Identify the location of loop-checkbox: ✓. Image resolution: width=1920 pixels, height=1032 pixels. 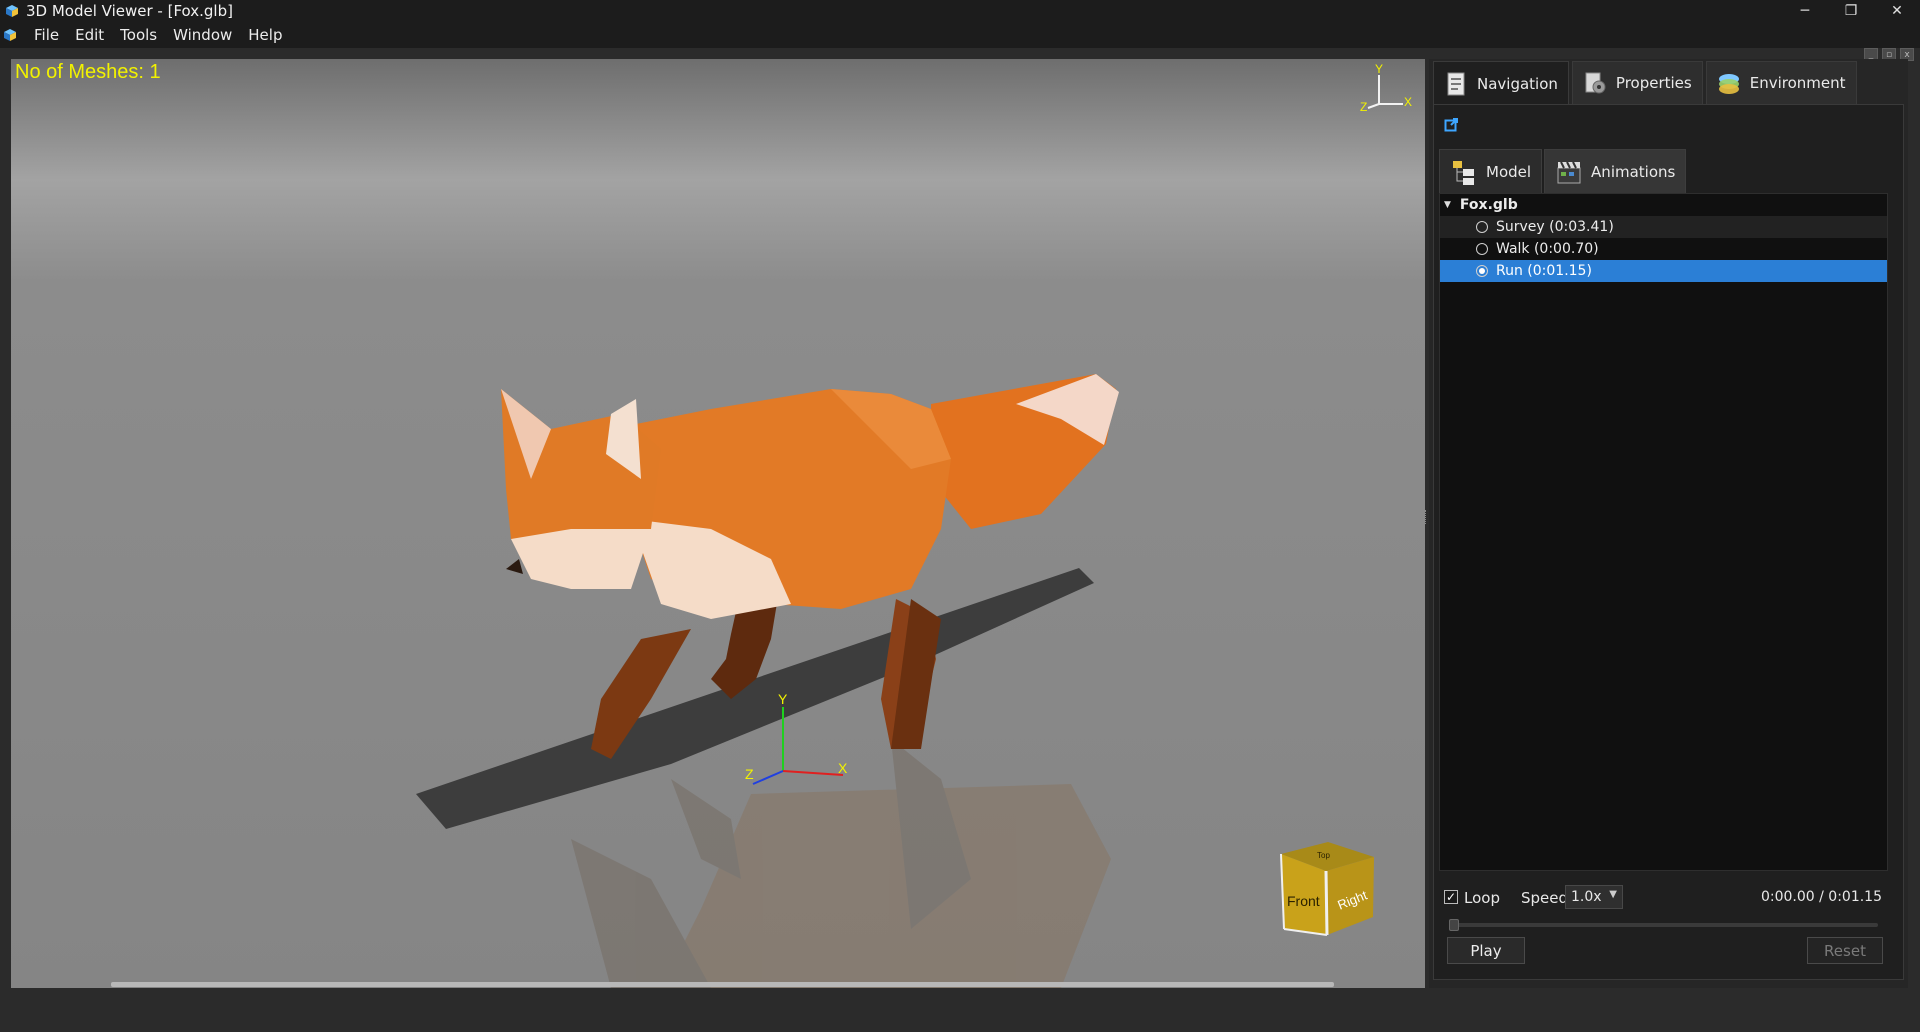
(1451, 897).